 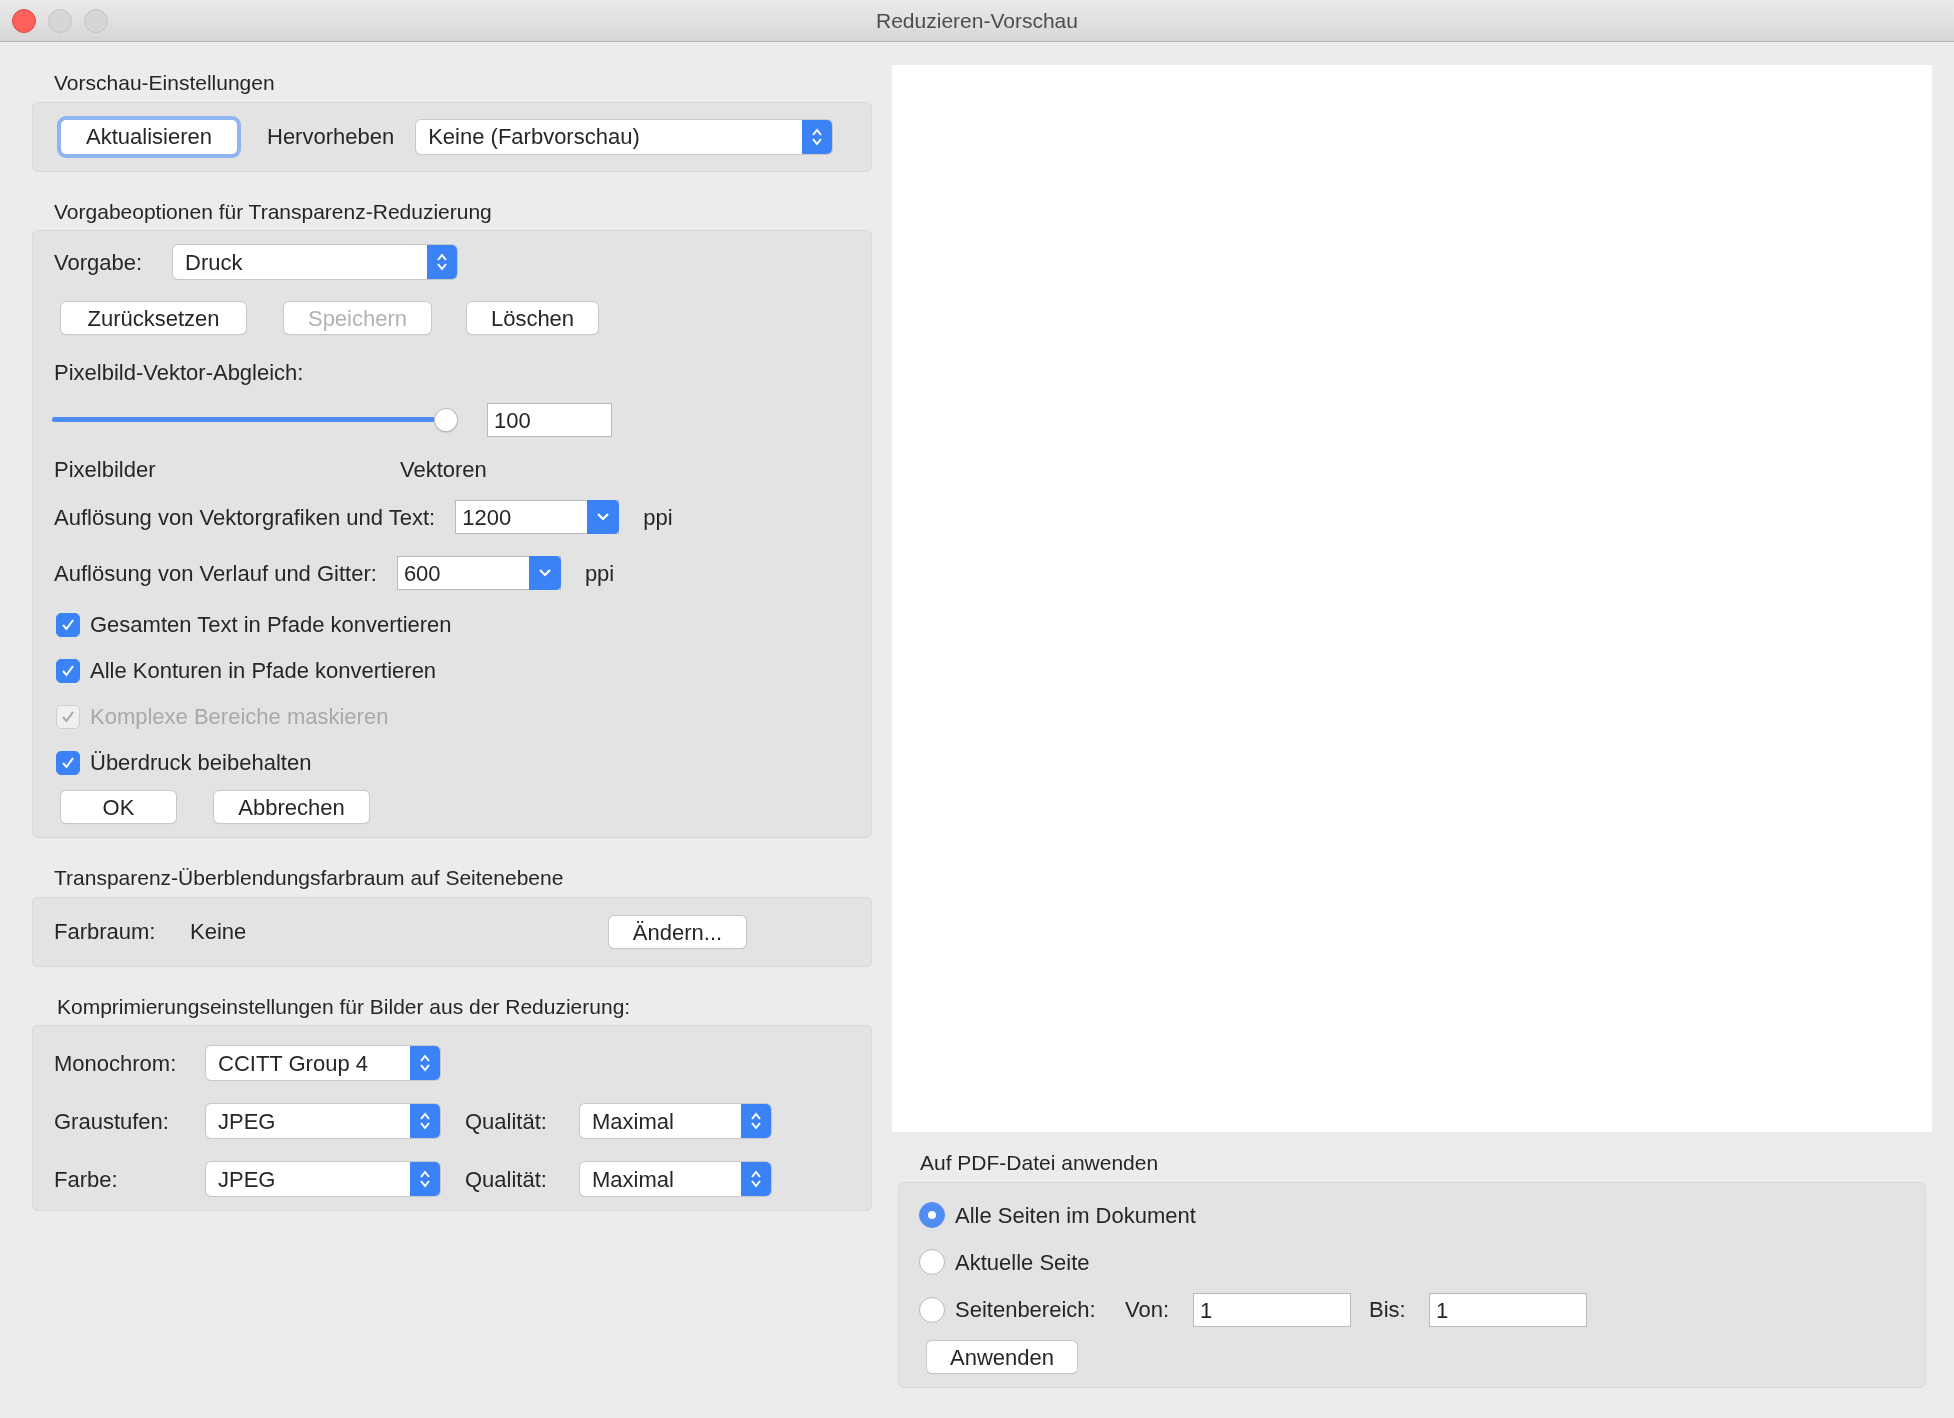 What do you see at coordinates (263, 671) in the screenshot?
I see `checkbox-label: Alle Konturen in Pfade konvertieren` at bounding box center [263, 671].